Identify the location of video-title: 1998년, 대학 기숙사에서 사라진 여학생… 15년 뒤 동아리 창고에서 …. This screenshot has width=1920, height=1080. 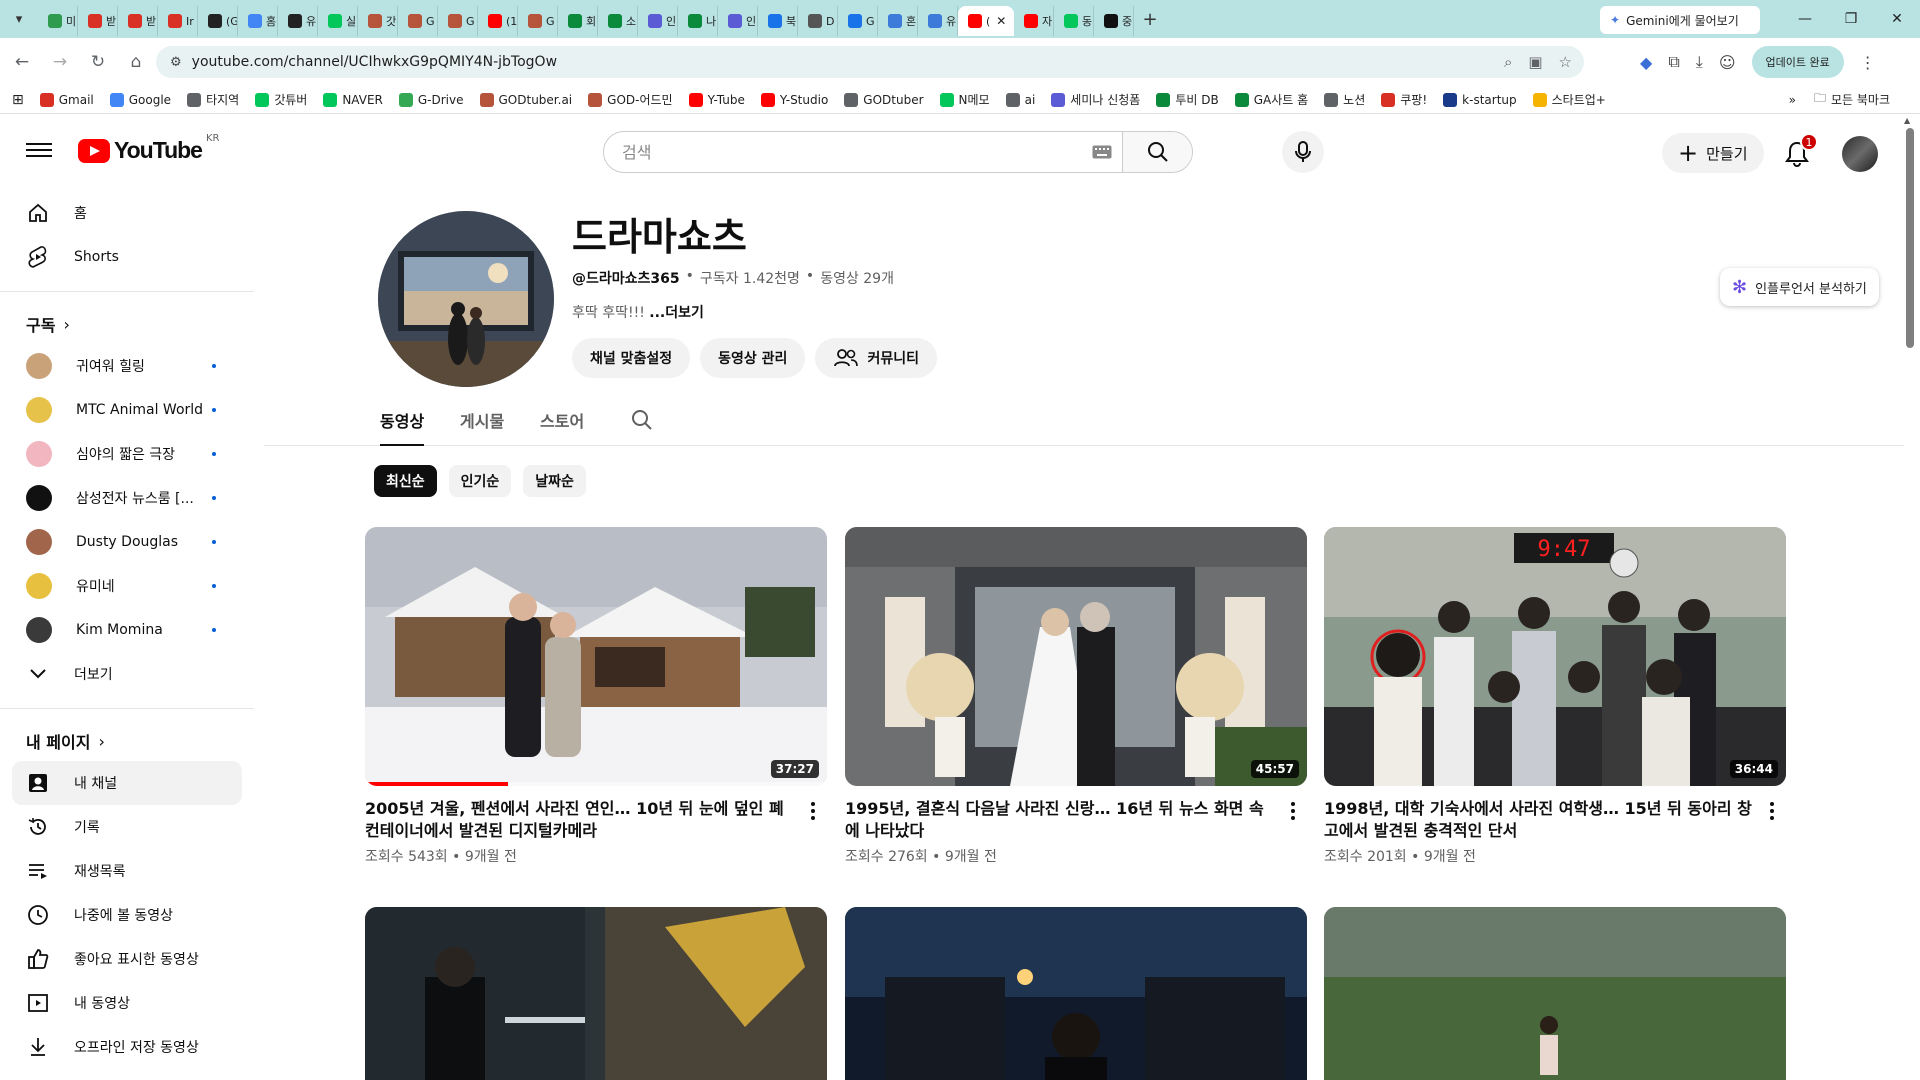
(1539, 820).